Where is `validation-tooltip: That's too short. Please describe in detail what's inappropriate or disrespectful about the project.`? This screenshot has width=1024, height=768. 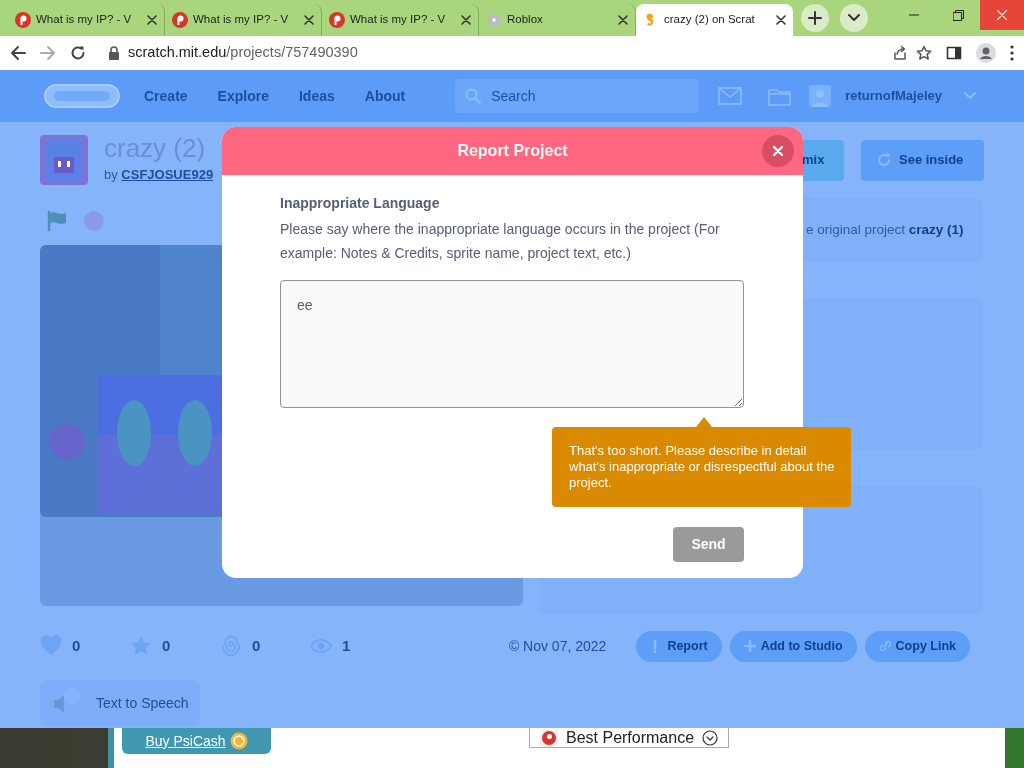
validation-tooltip: That's too short. Please describe in detail what's inappropriate or disrespectful about the project. is located at coordinates (701, 467).